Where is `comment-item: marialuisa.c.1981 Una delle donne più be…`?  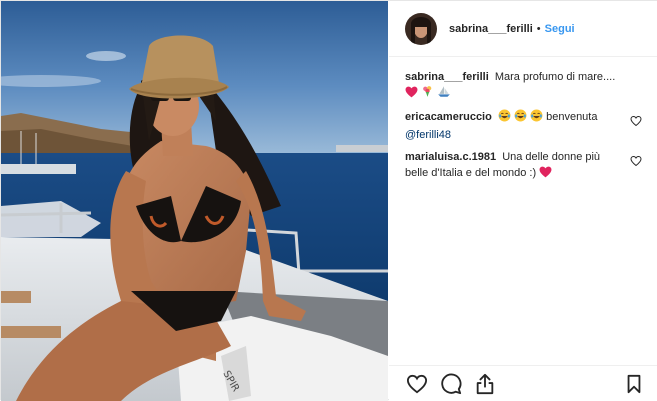 comment-item: marialuisa.c.1981 Una delle donne più be… is located at coordinates (523, 166).